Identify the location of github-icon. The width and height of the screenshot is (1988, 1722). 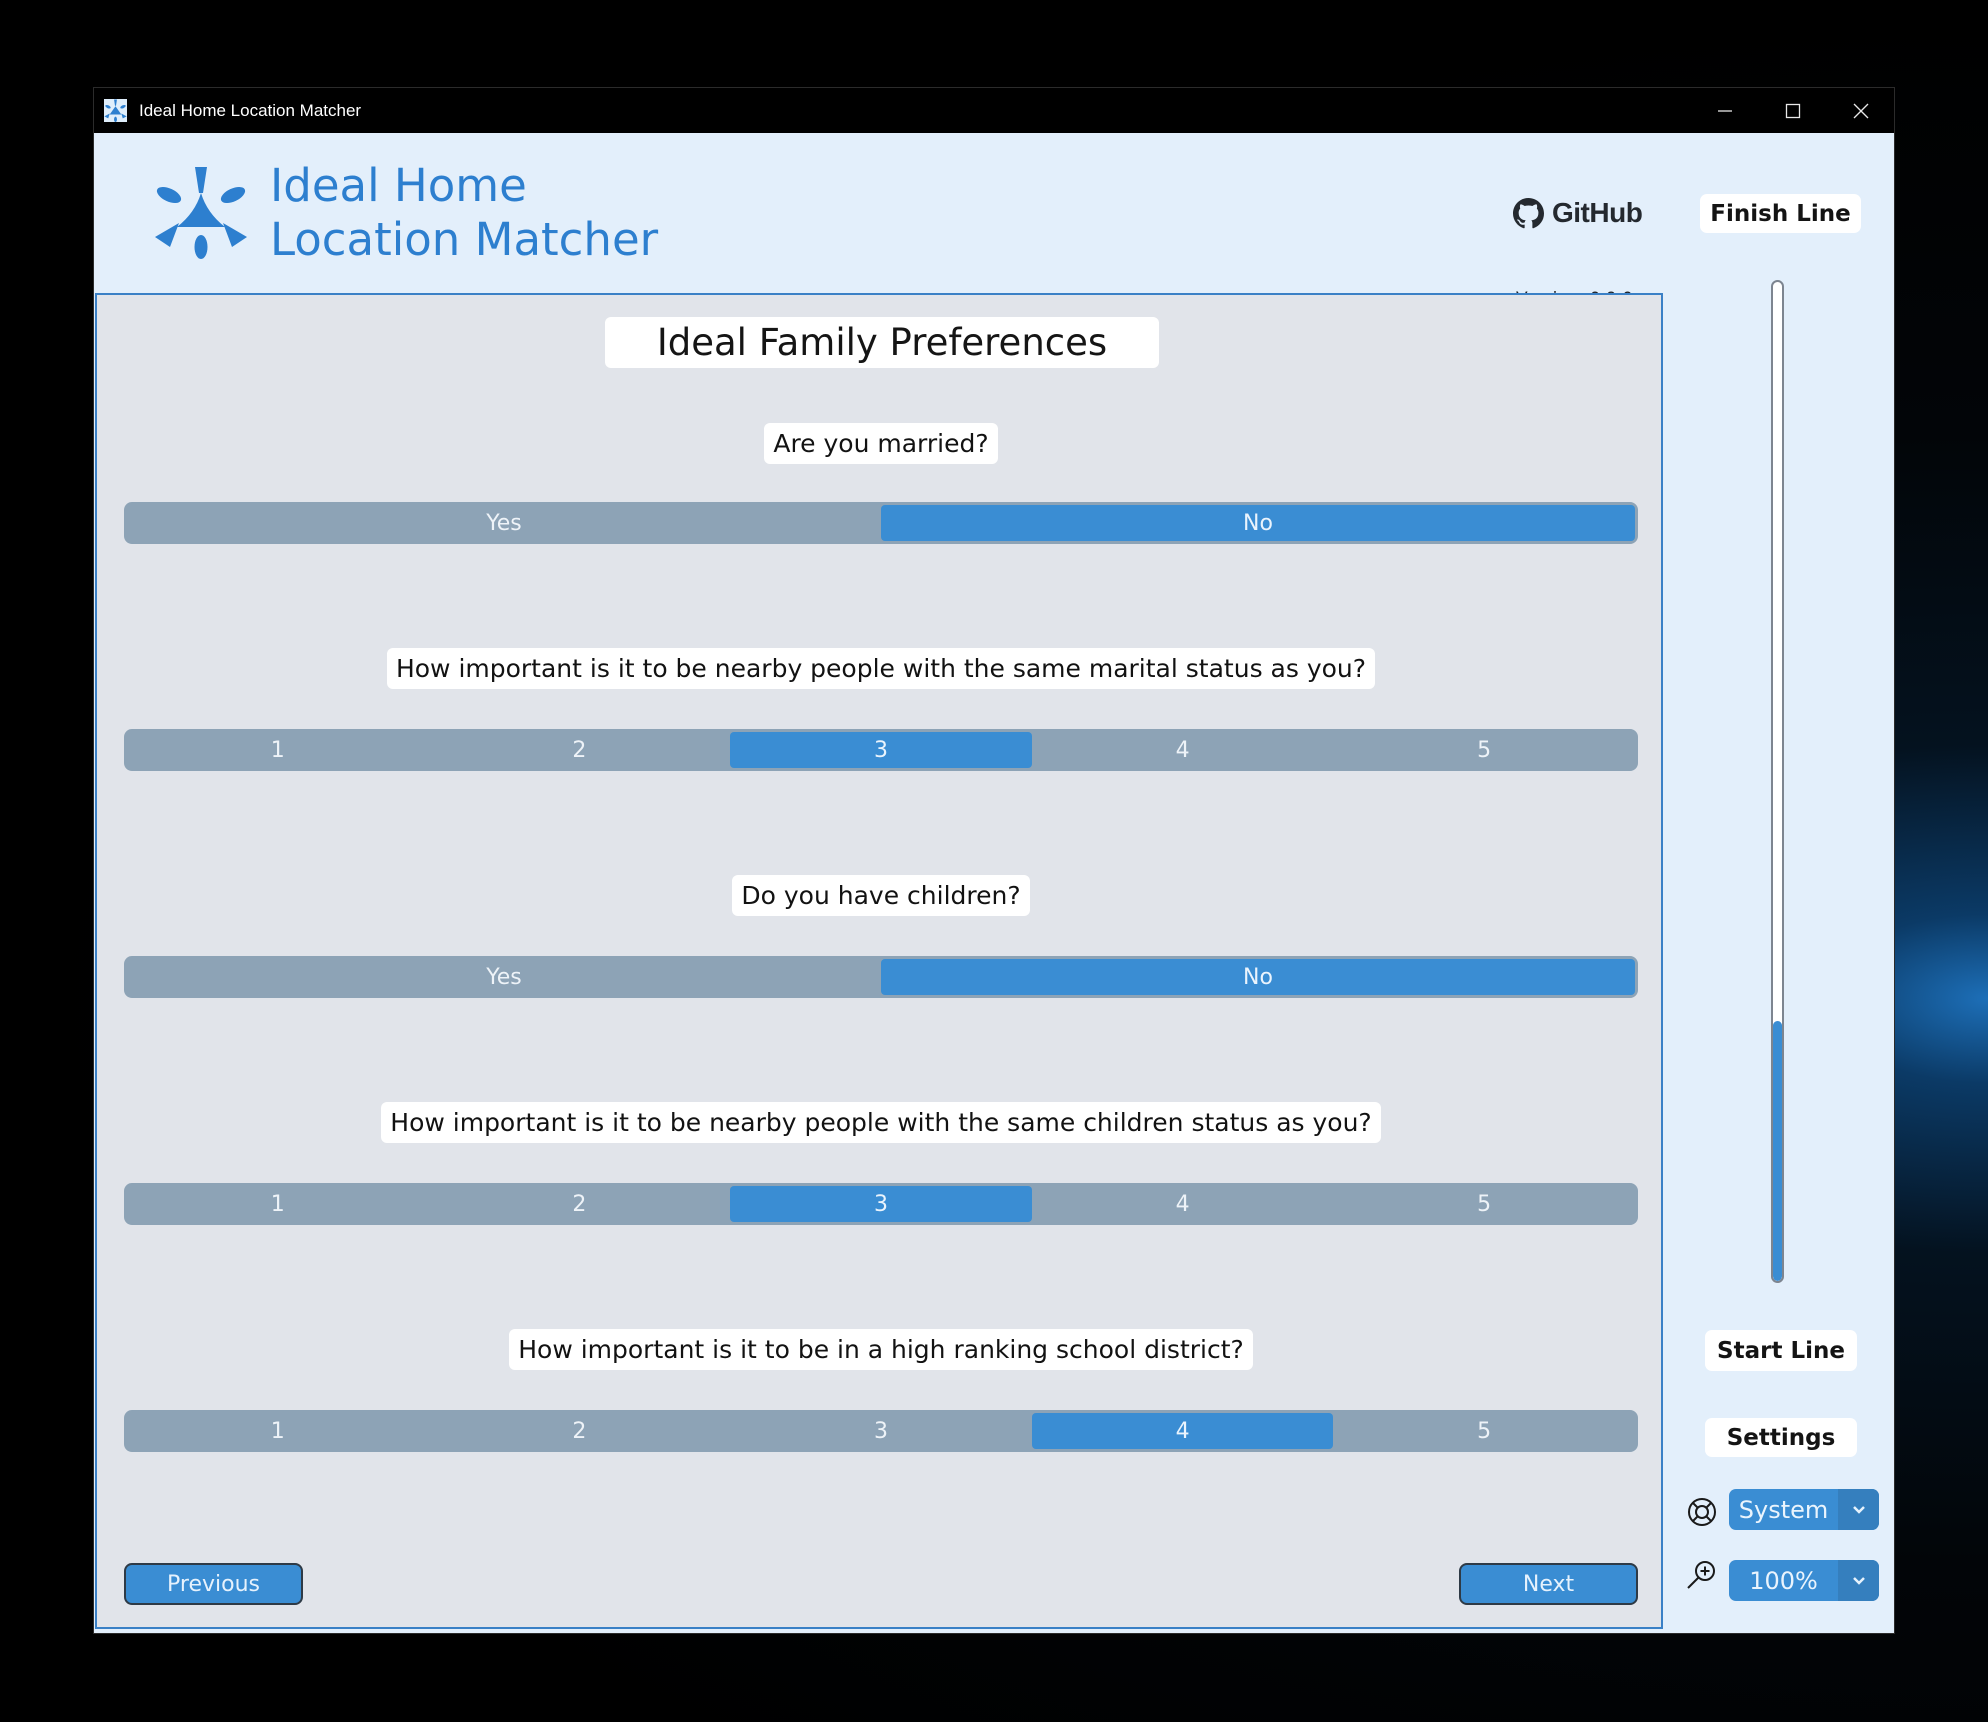
(1528, 212).